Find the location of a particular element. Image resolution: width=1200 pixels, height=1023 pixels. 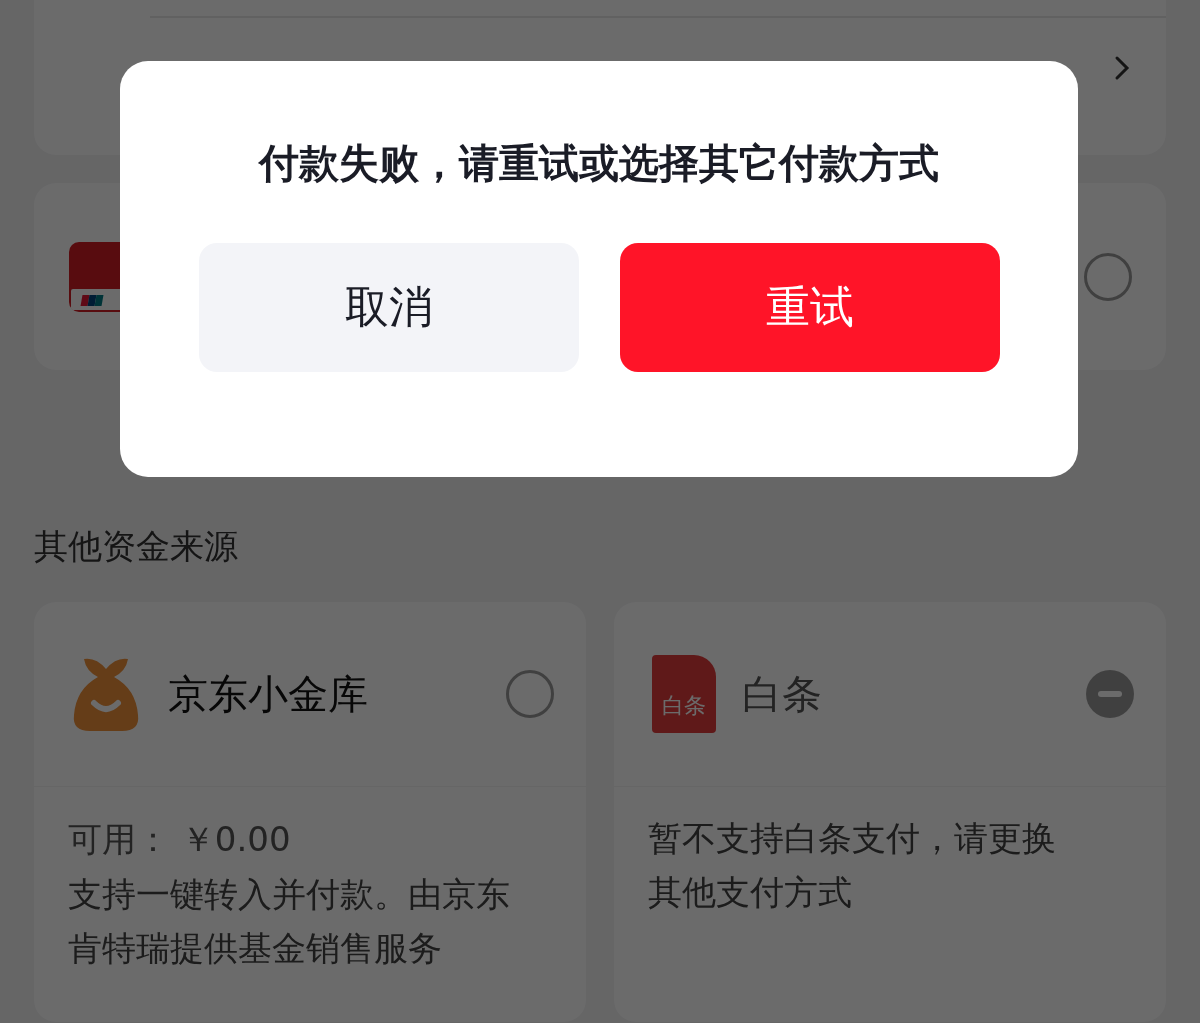

description-text: 支持一键转入并付款。由京东肯特瑞提供基金销售服务 is located at coordinates (289, 921).